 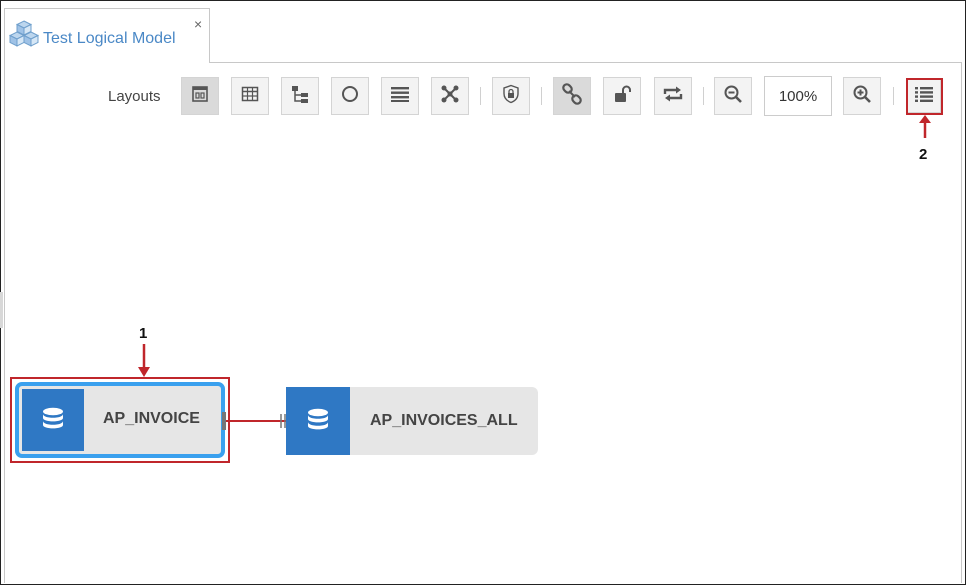 I want to click on zoom-out-icon, so click(x=733, y=96).